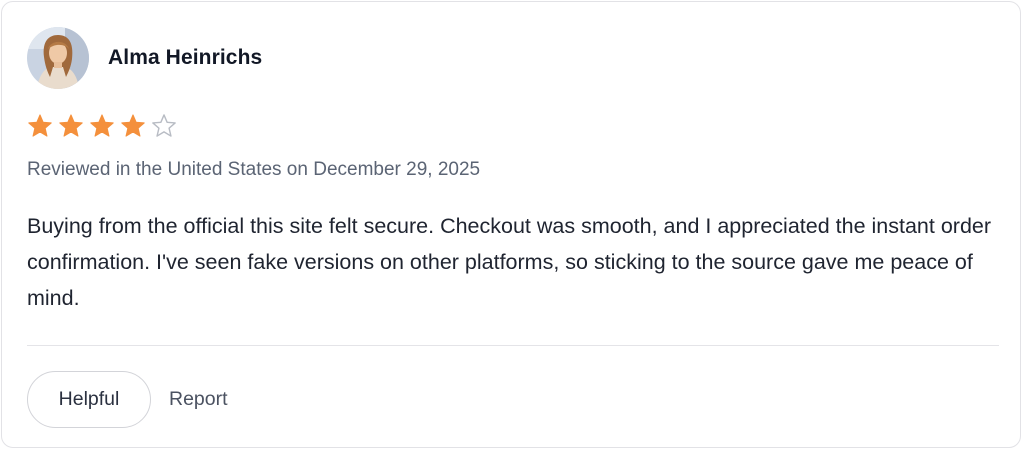 The image size is (1024, 451). I want to click on divider, so click(513, 345).